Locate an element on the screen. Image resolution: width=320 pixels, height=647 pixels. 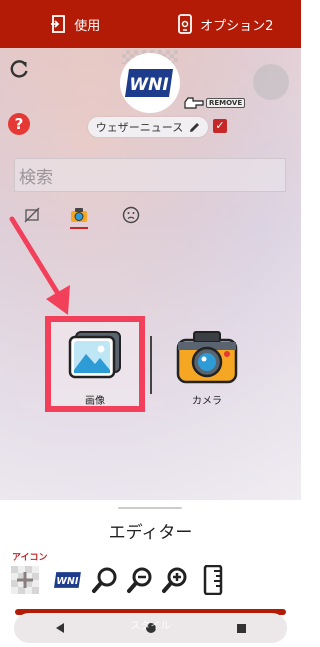
search-input: 検索 is located at coordinates (150, 175).